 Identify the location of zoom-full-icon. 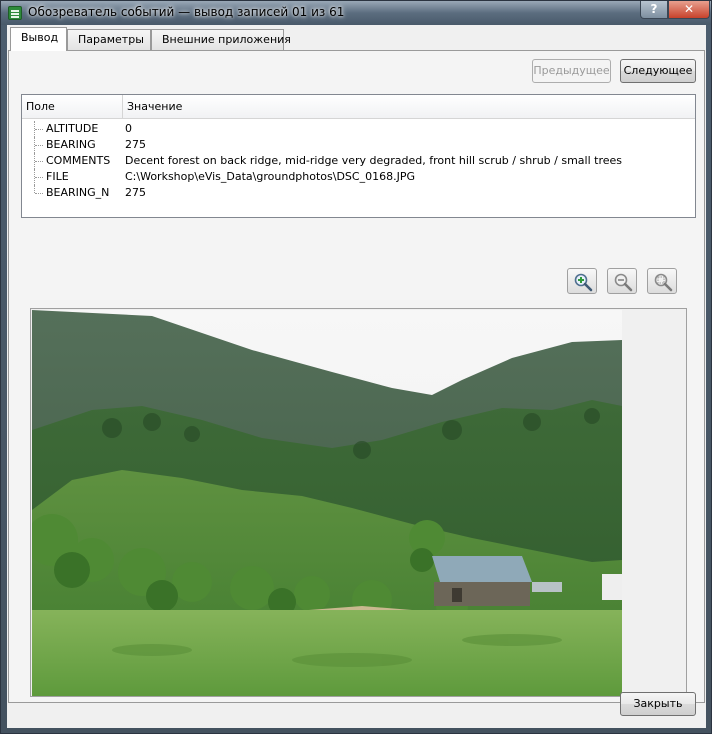
(663, 282).